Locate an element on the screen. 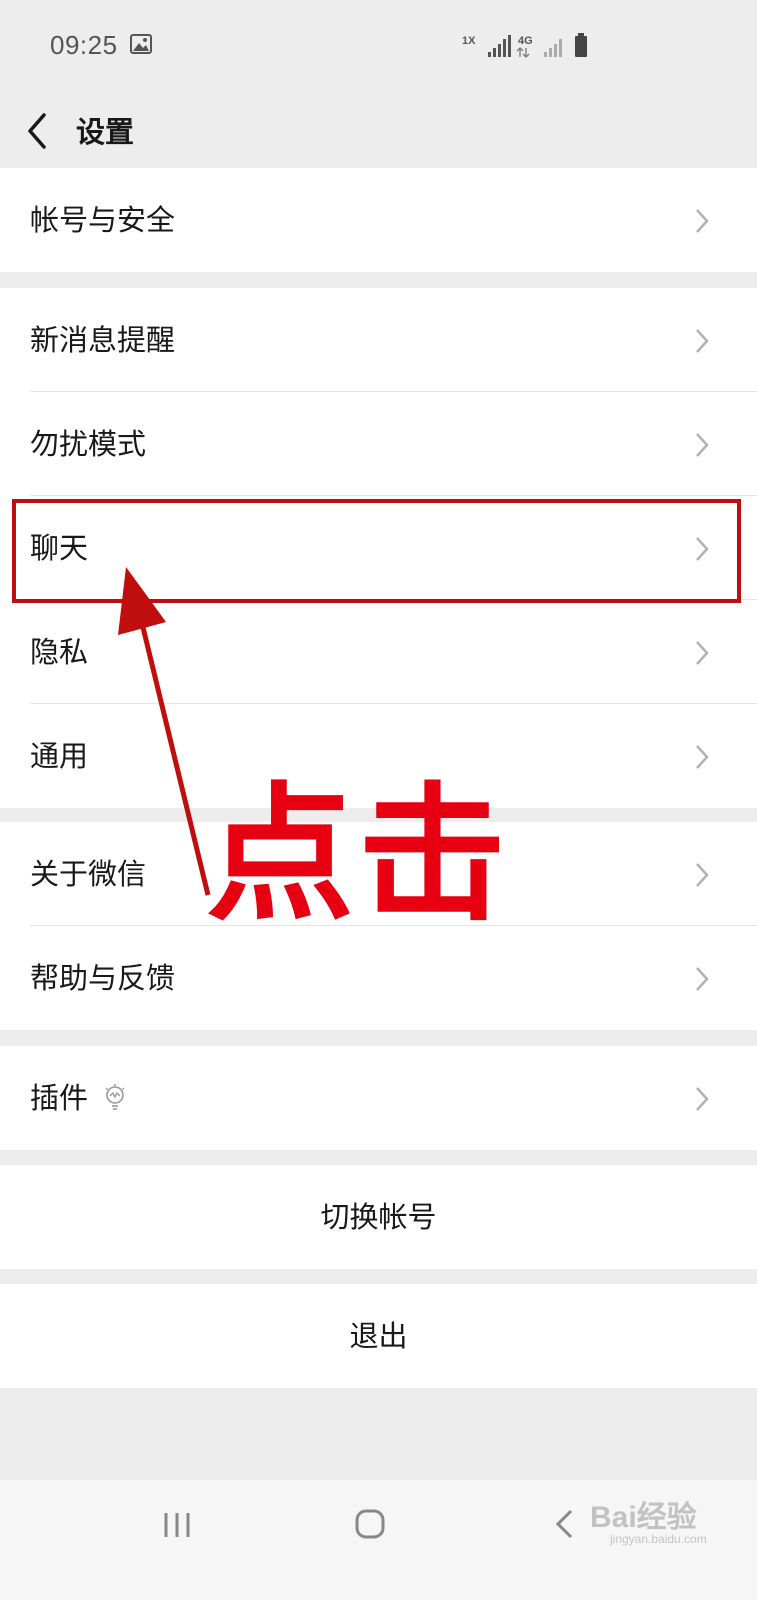  settings-item-label: 聊天 is located at coordinates (59, 548).